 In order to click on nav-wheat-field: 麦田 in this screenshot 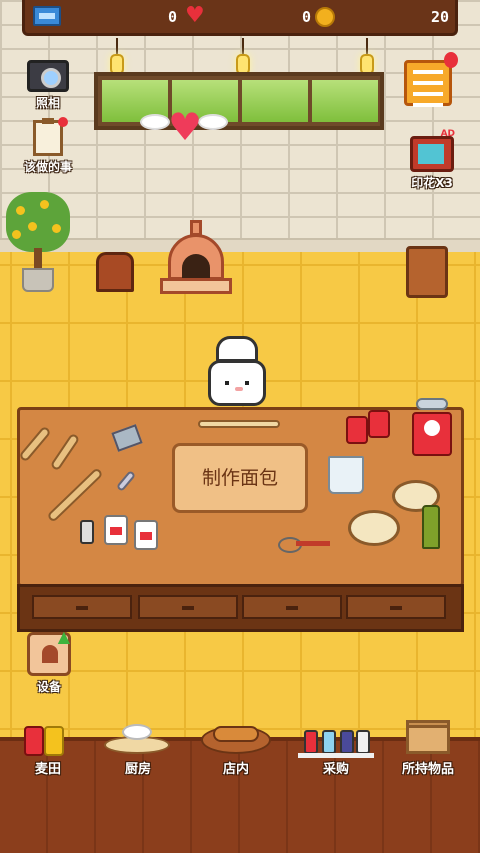, I will do `click(48, 749)`.